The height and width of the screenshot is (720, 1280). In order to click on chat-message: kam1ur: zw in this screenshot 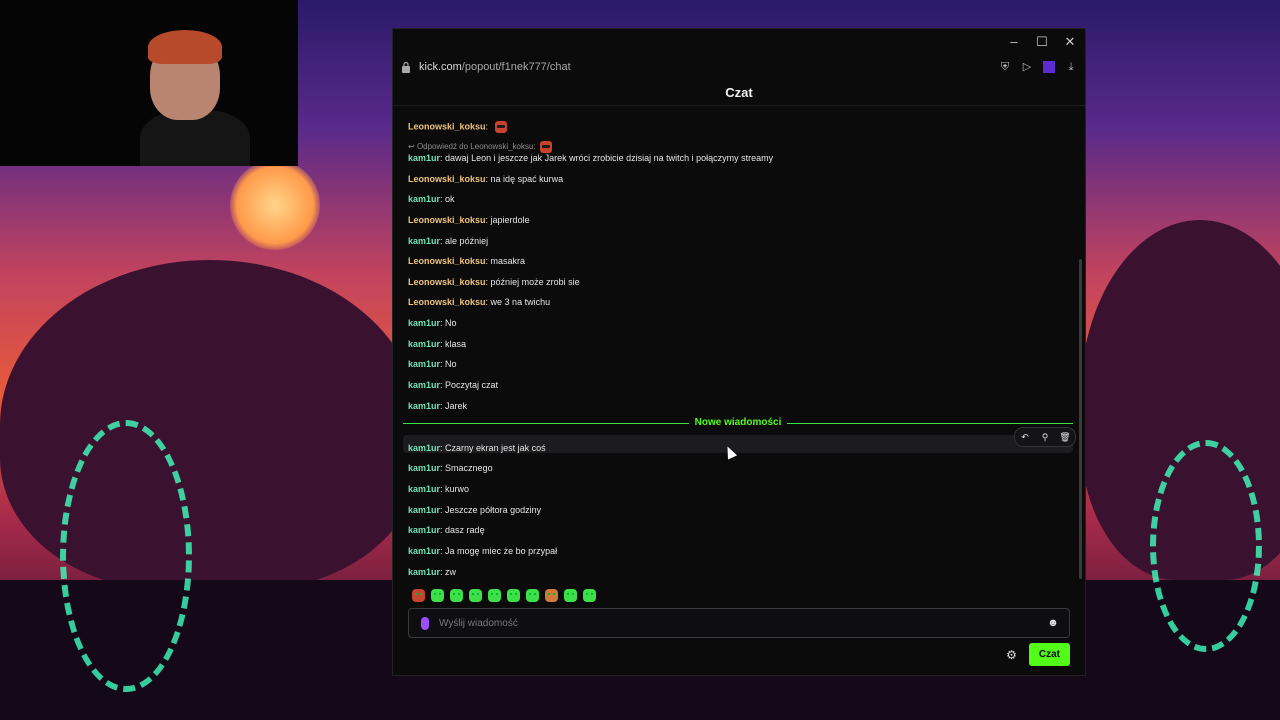, I will do `click(432, 572)`.